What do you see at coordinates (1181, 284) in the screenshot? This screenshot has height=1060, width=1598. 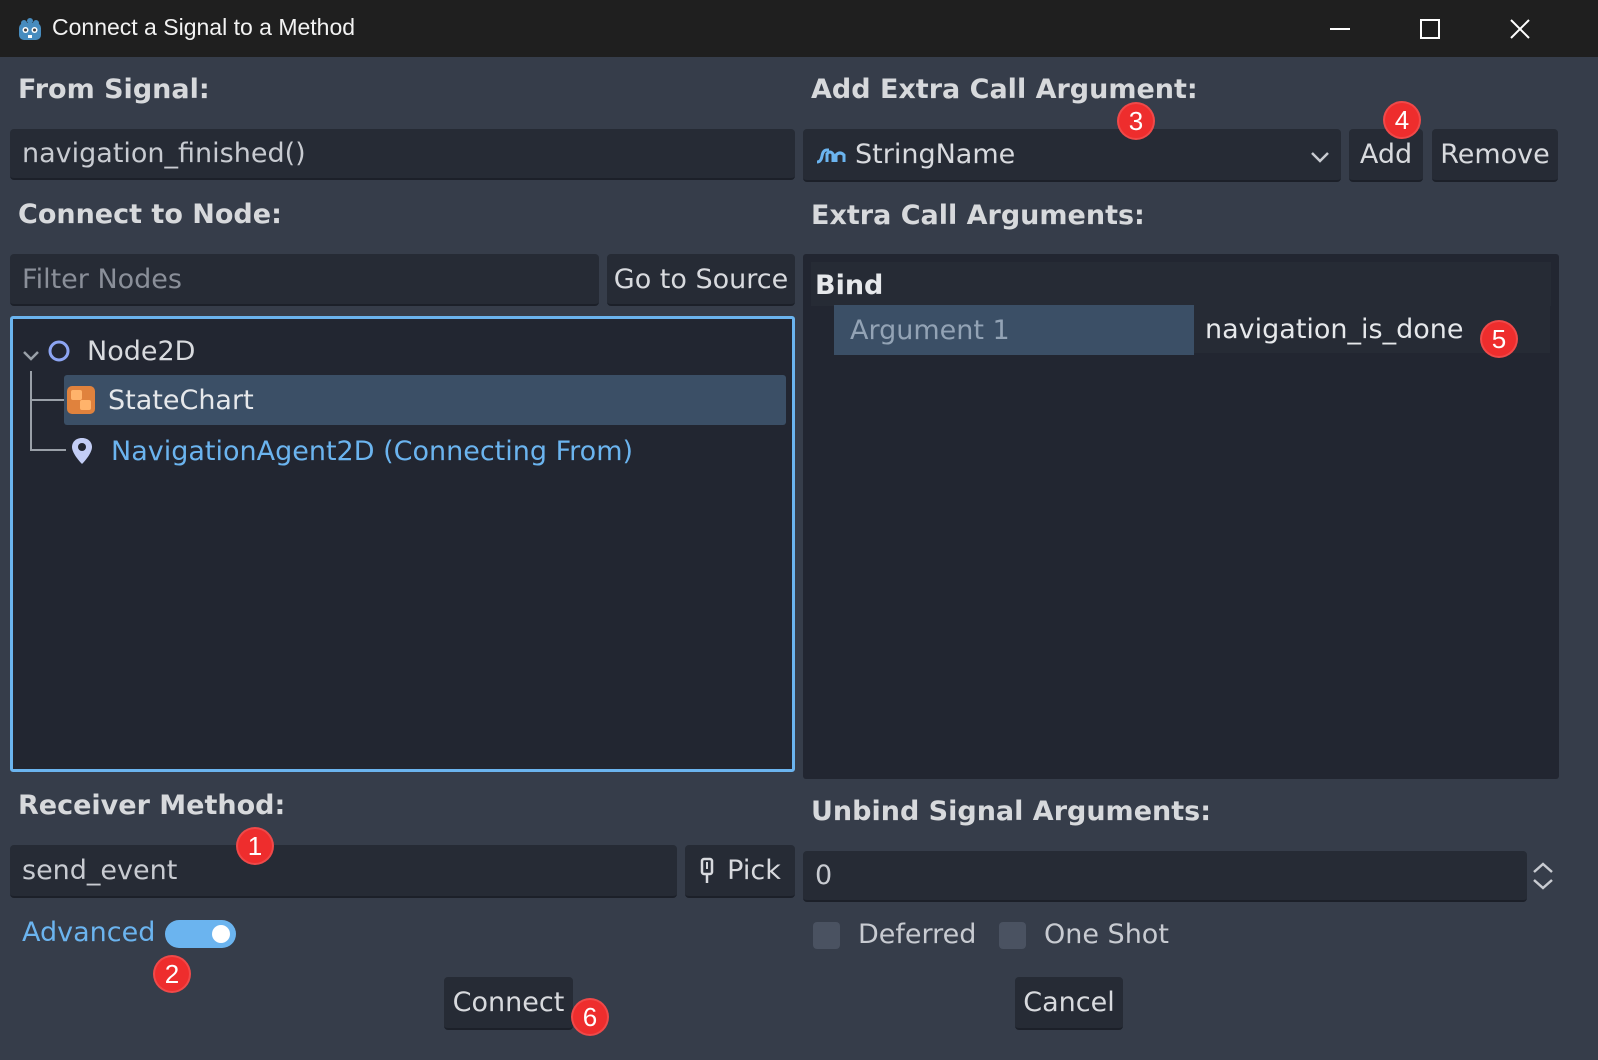 I see `bind-header: Bind` at bounding box center [1181, 284].